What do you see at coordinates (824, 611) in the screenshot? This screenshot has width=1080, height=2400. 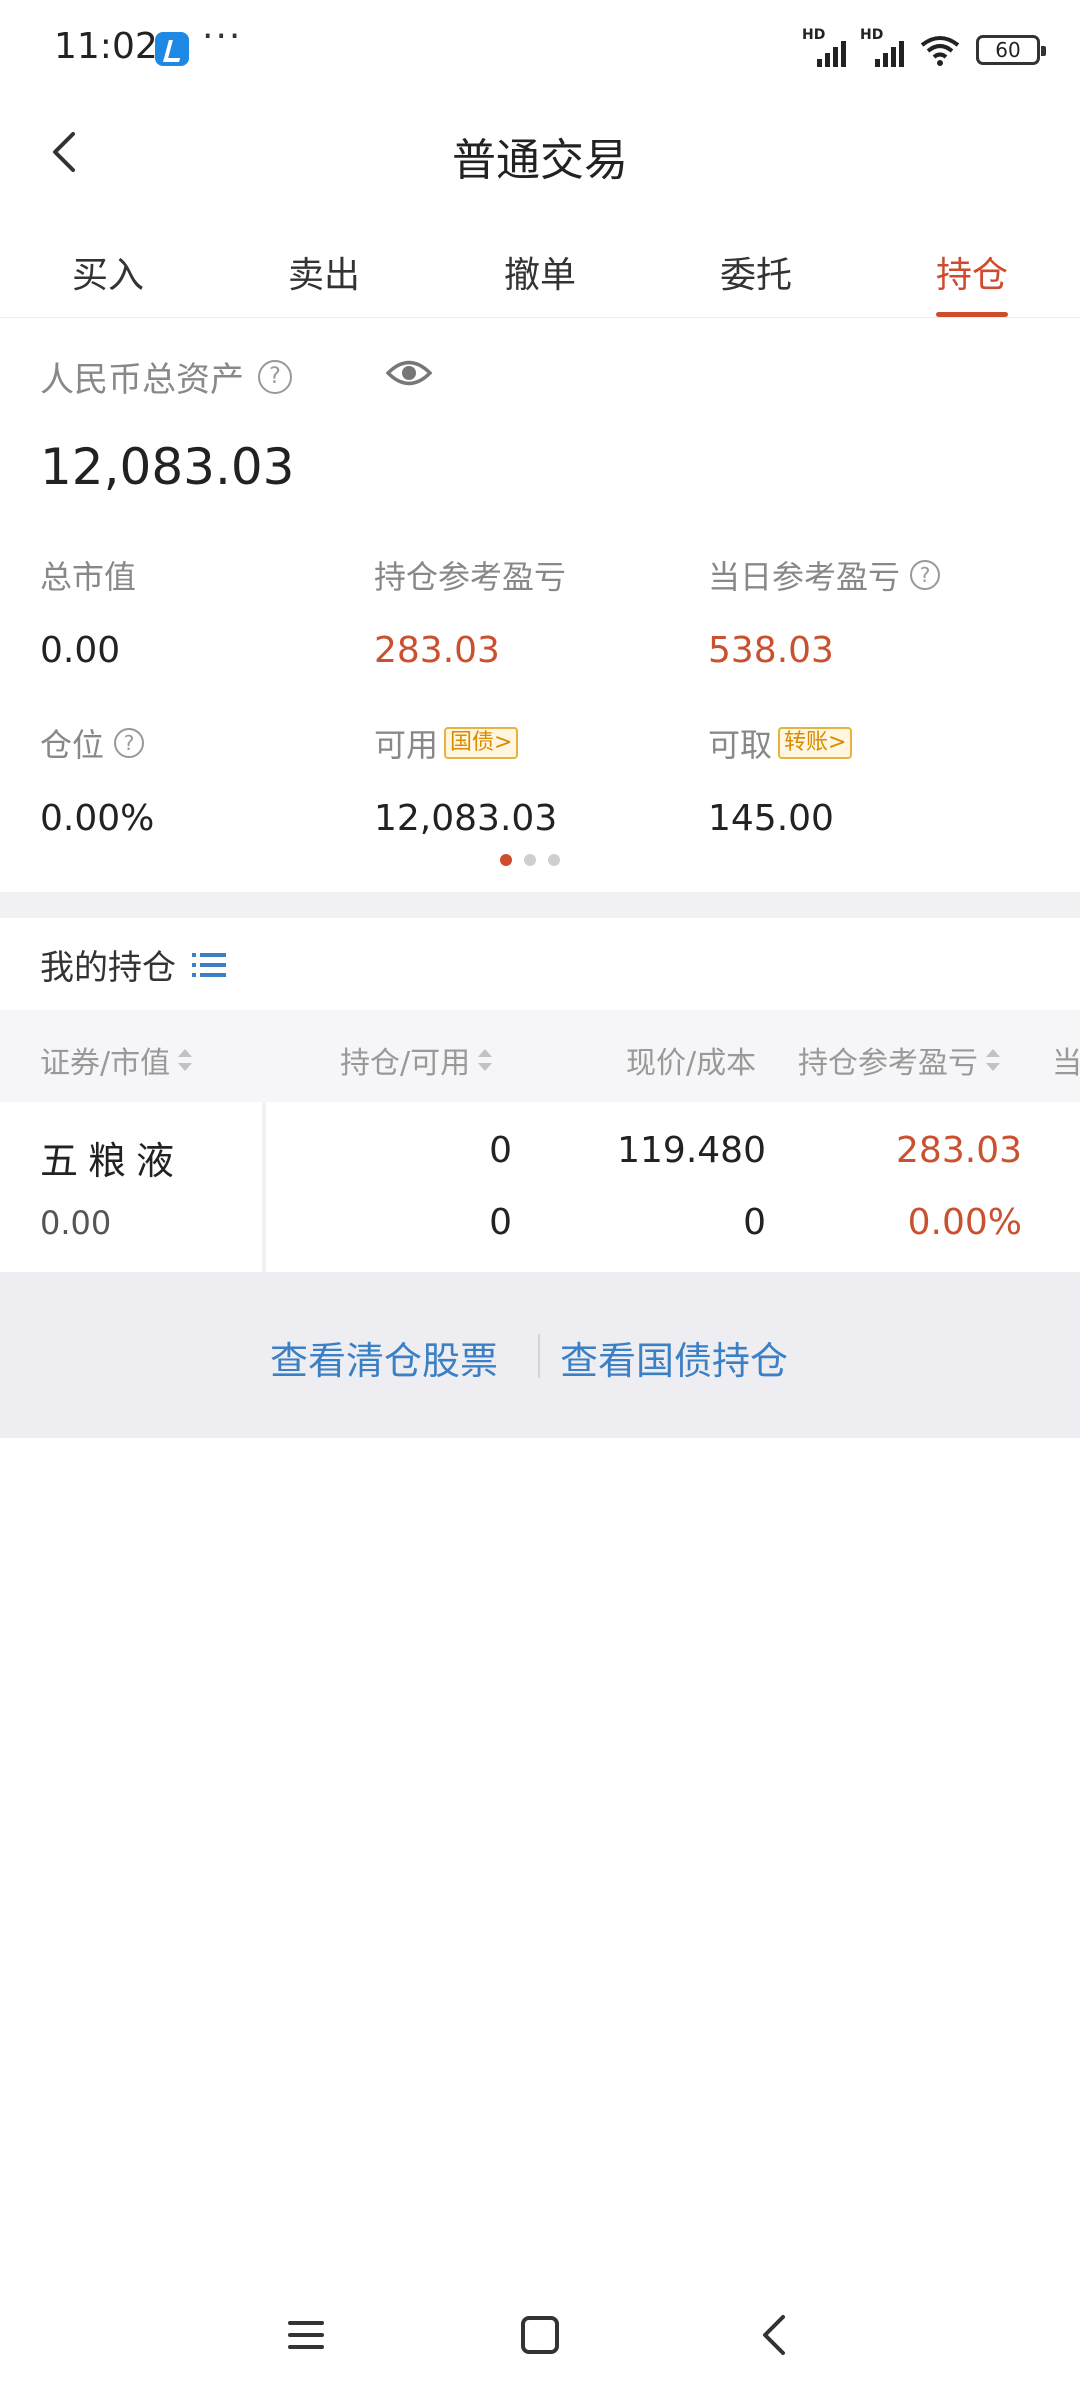 I see `metric-daily-pnl: 当日参考盈亏 ? 538.03` at bounding box center [824, 611].